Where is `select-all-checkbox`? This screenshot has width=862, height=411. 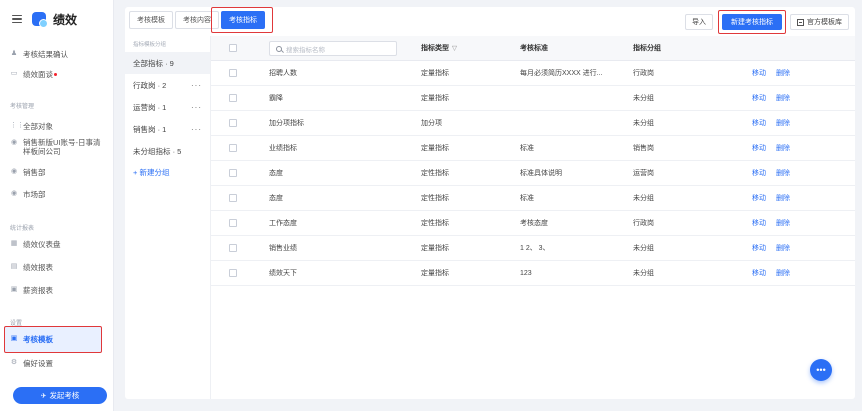 select-all-checkbox is located at coordinates (233, 48).